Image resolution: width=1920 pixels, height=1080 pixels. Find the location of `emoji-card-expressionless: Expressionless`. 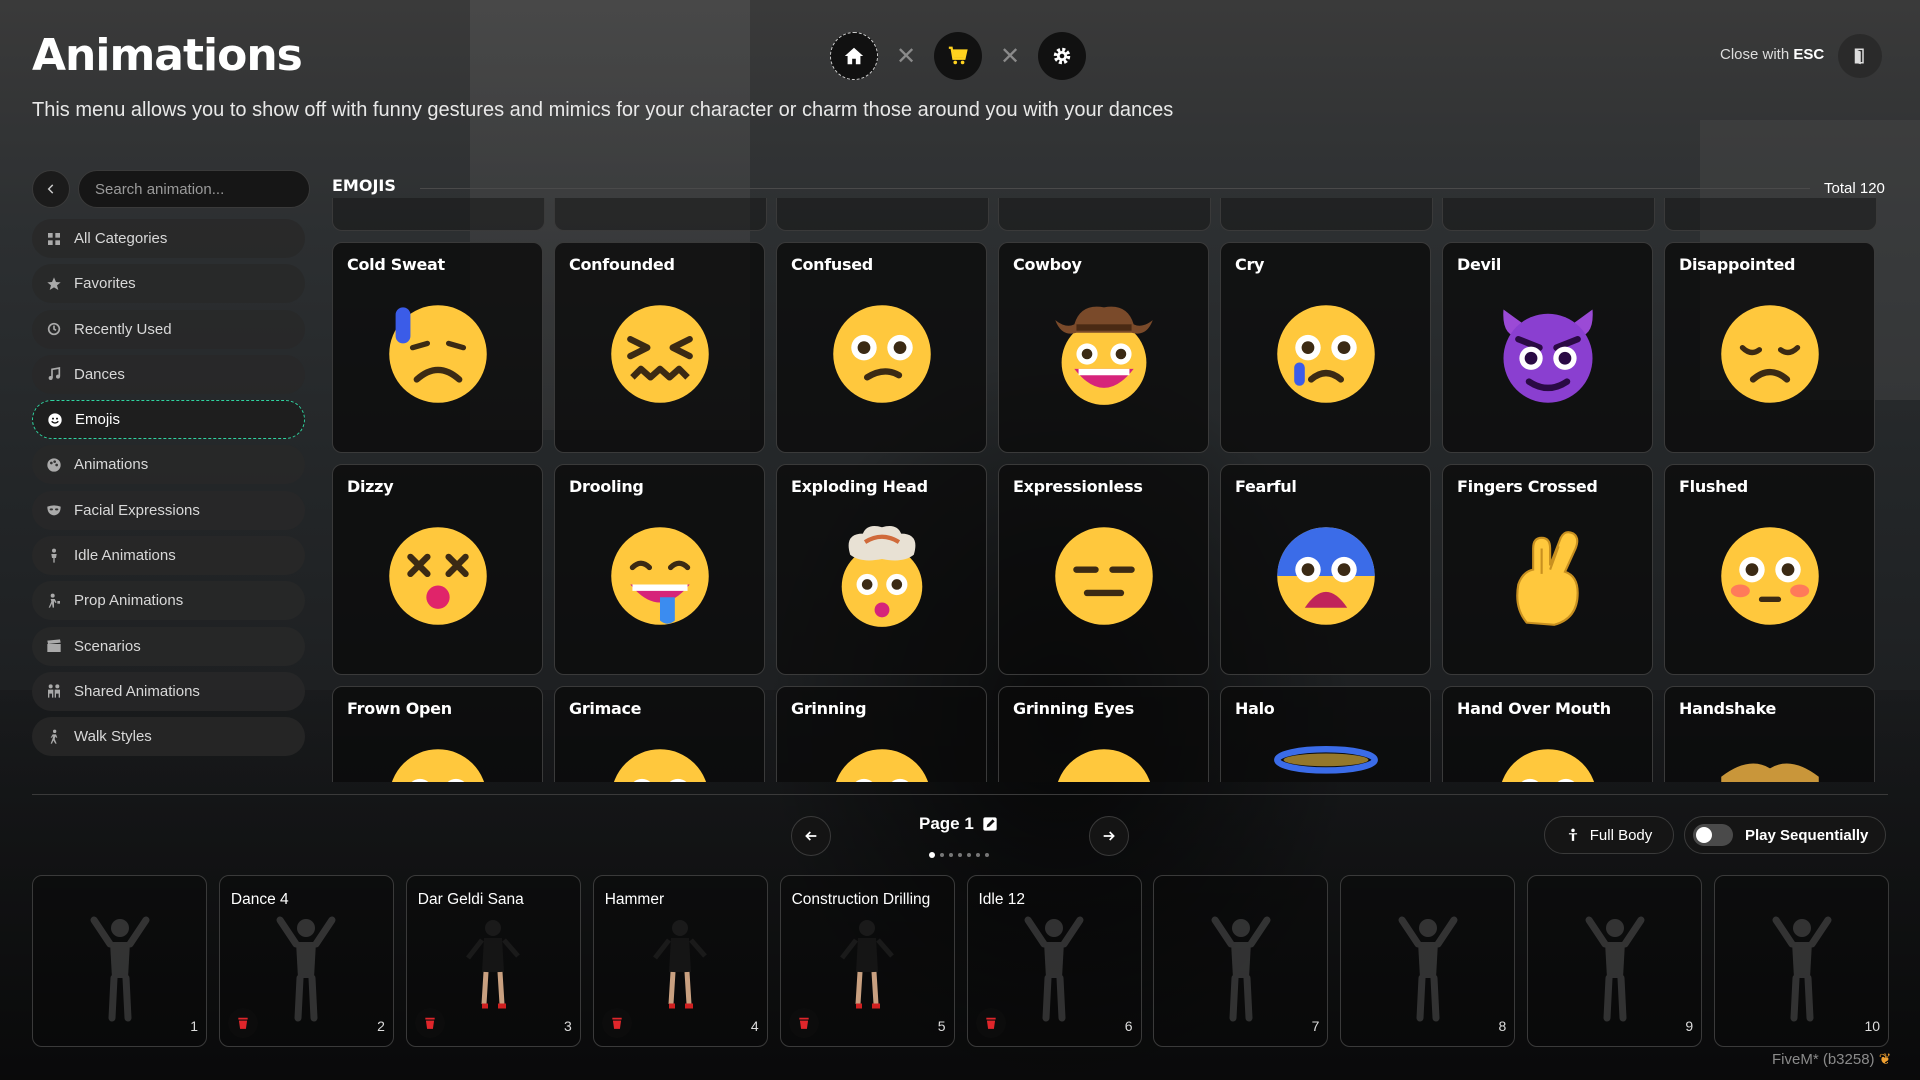

emoji-card-expressionless: Expressionless is located at coordinates (1103, 569).